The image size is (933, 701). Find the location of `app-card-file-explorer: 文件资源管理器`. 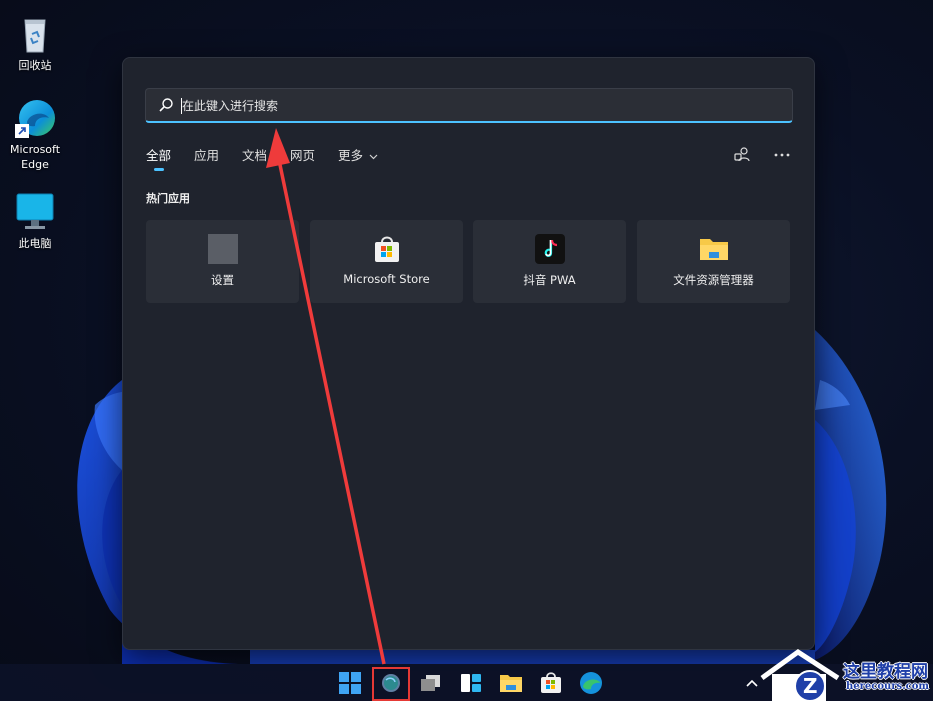

app-card-file-explorer: 文件资源管理器 is located at coordinates (713, 261).